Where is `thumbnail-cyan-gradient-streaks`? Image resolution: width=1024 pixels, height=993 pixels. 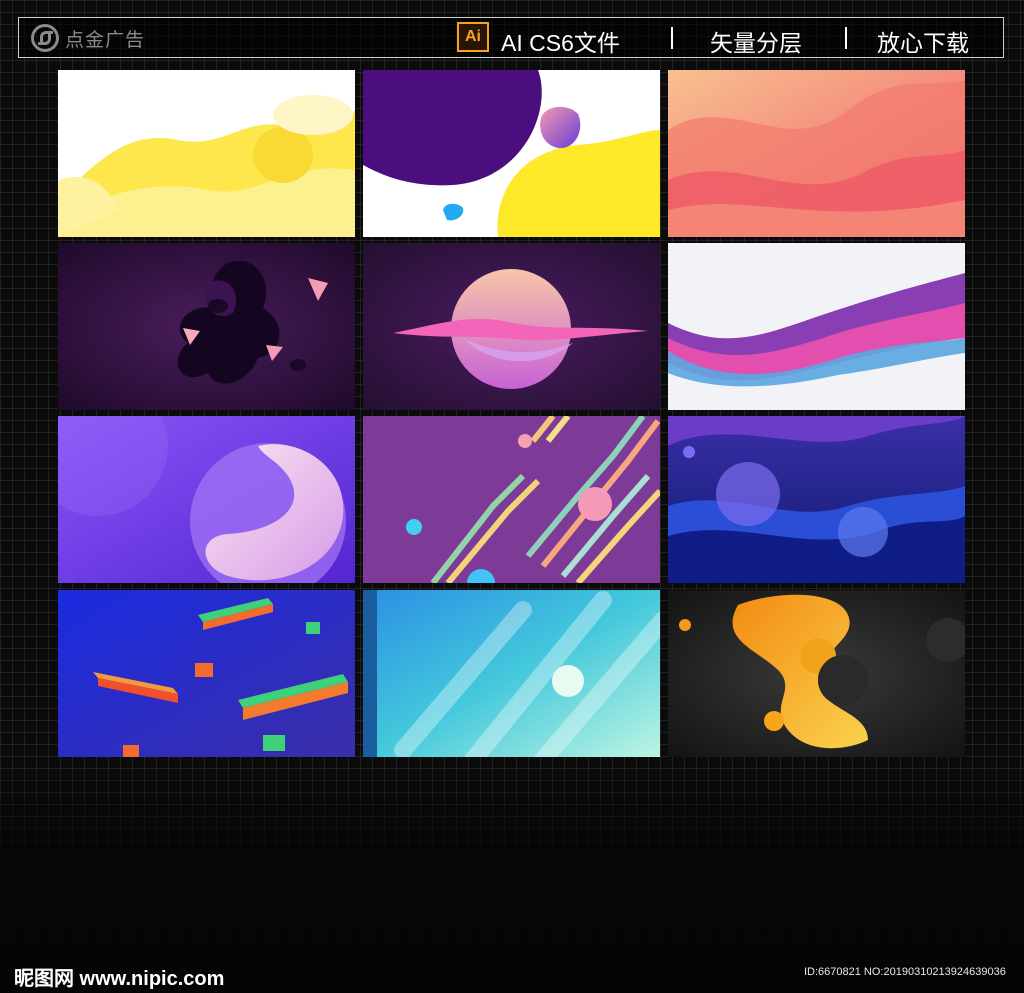
thumbnail-cyan-gradient-streaks is located at coordinates (511, 673).